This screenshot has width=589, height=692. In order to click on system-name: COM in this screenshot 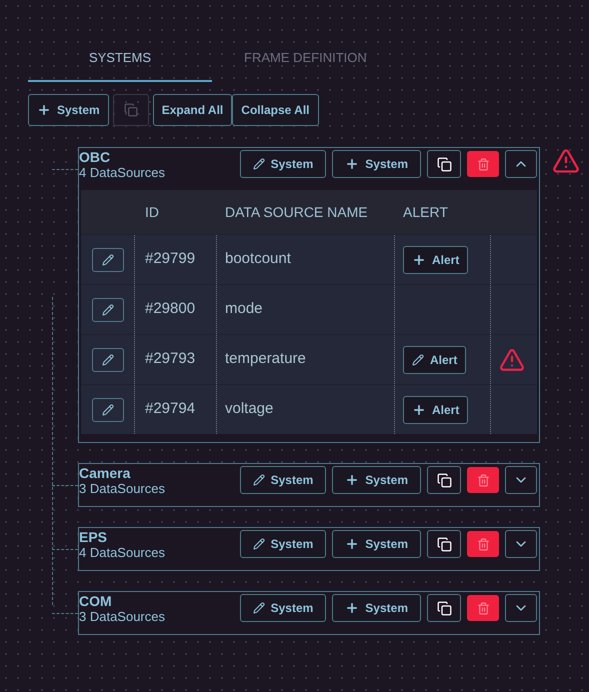, I will do `click(96, 601)`.